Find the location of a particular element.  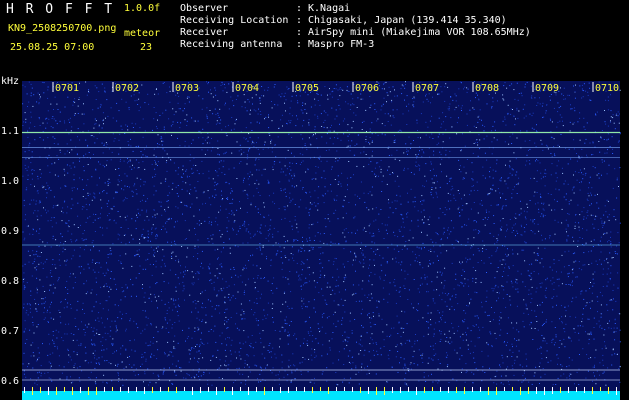

datetime-label: 25.08.25 07:00 is located at coordinates (52, 47).